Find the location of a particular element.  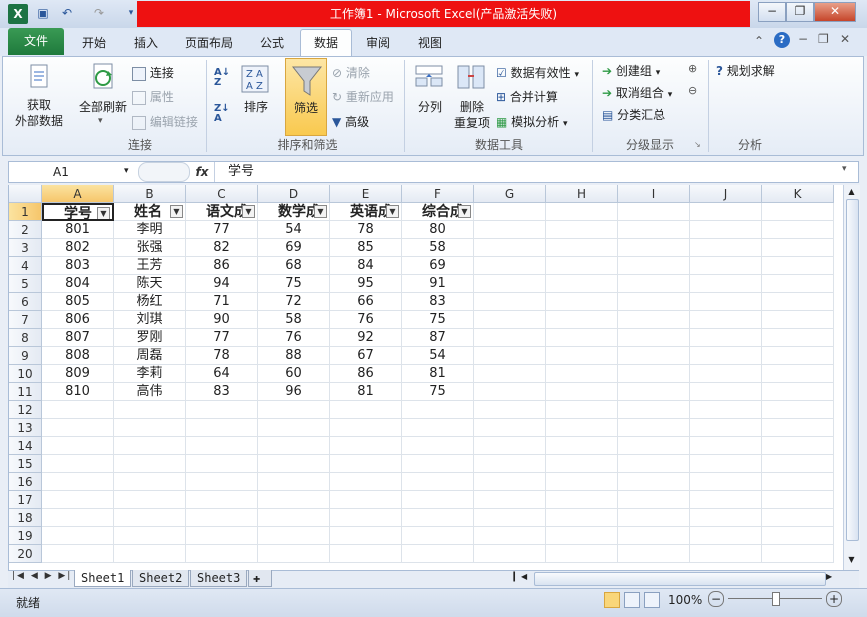

table-cell: 周磊 is located at coordinates (150, 356).